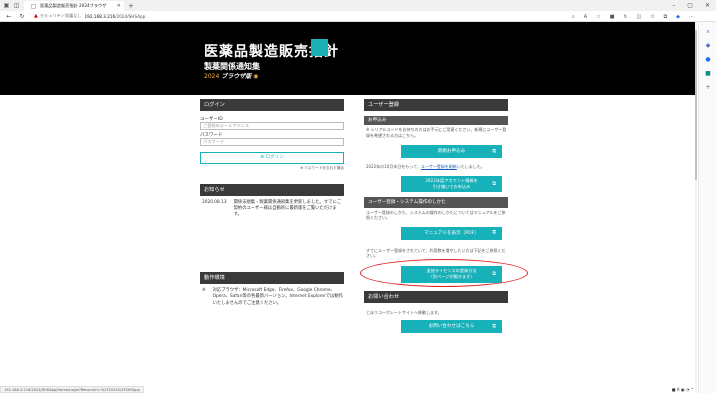  Describe the element at coordinates (625, 17) in the screenshot. I see `refresh-extension-icon: ↻` at that location.